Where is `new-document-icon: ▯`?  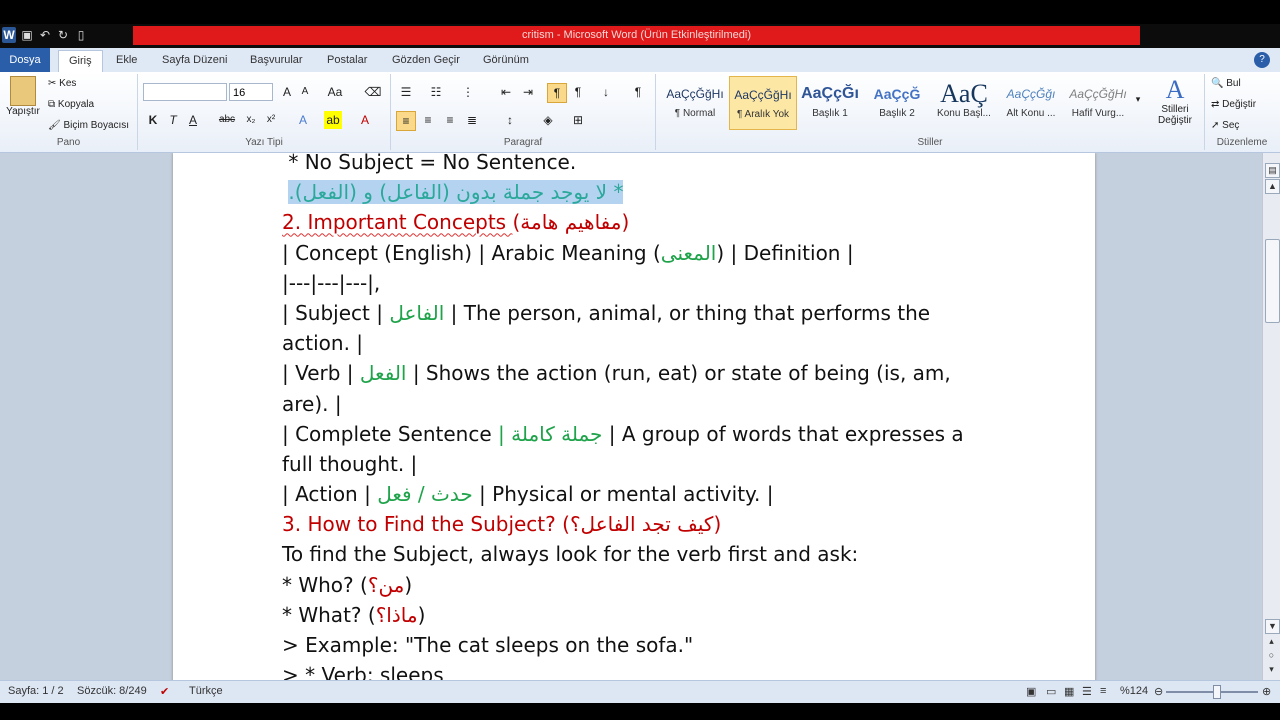 new-document-icon: ▯ is located at coordinates (81, 35).